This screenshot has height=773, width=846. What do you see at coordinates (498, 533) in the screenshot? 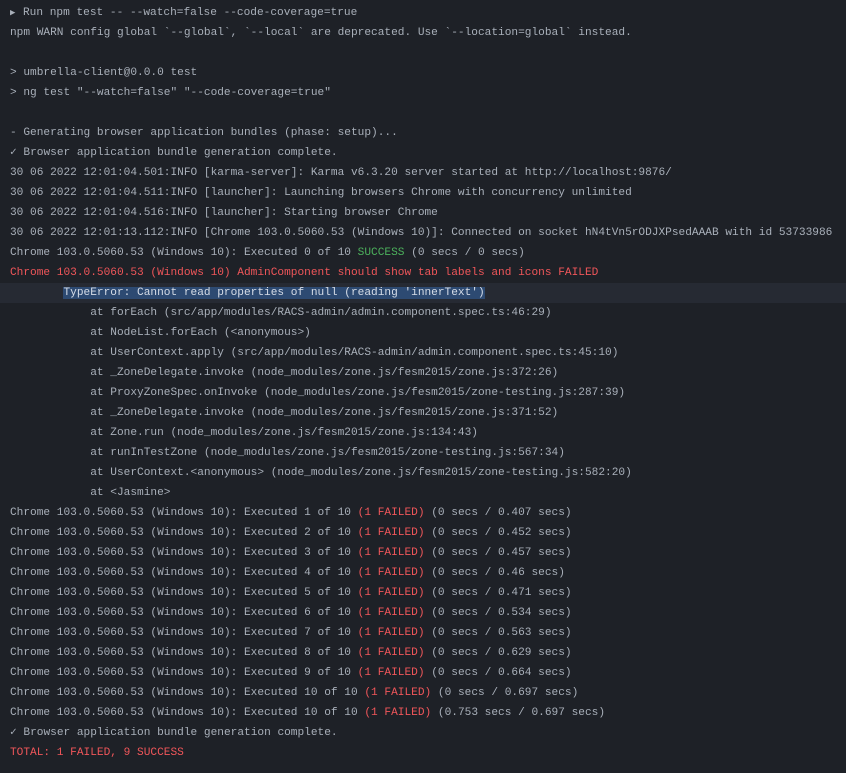
I see `executed-suffix: (0 secs / 0.452 secs)` at bounding box center [498, 533].